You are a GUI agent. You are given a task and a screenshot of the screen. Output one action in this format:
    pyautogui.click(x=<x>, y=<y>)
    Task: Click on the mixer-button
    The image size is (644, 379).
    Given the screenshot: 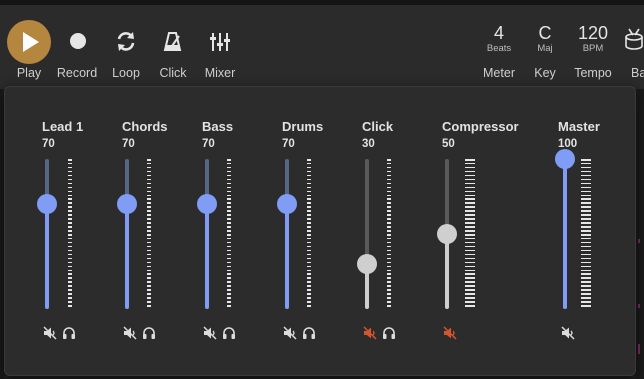 What is the action you would take?
    pyautogui.click(x=220, y=42)
    